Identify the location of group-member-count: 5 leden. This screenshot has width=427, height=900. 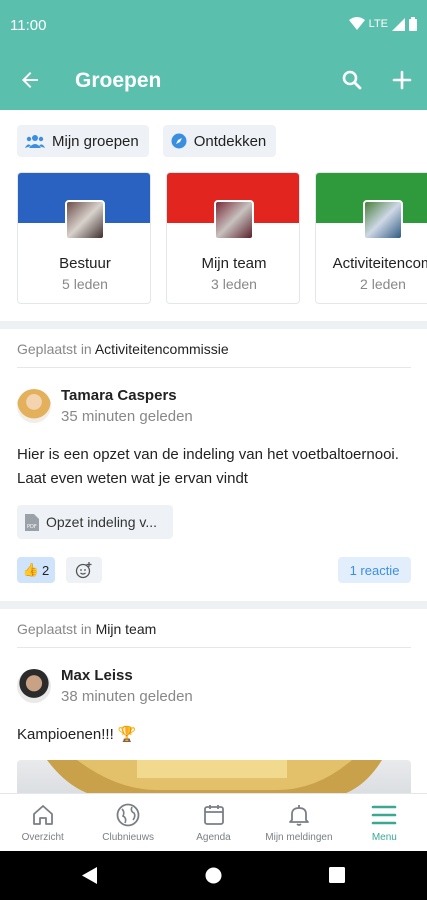
(85, 284).